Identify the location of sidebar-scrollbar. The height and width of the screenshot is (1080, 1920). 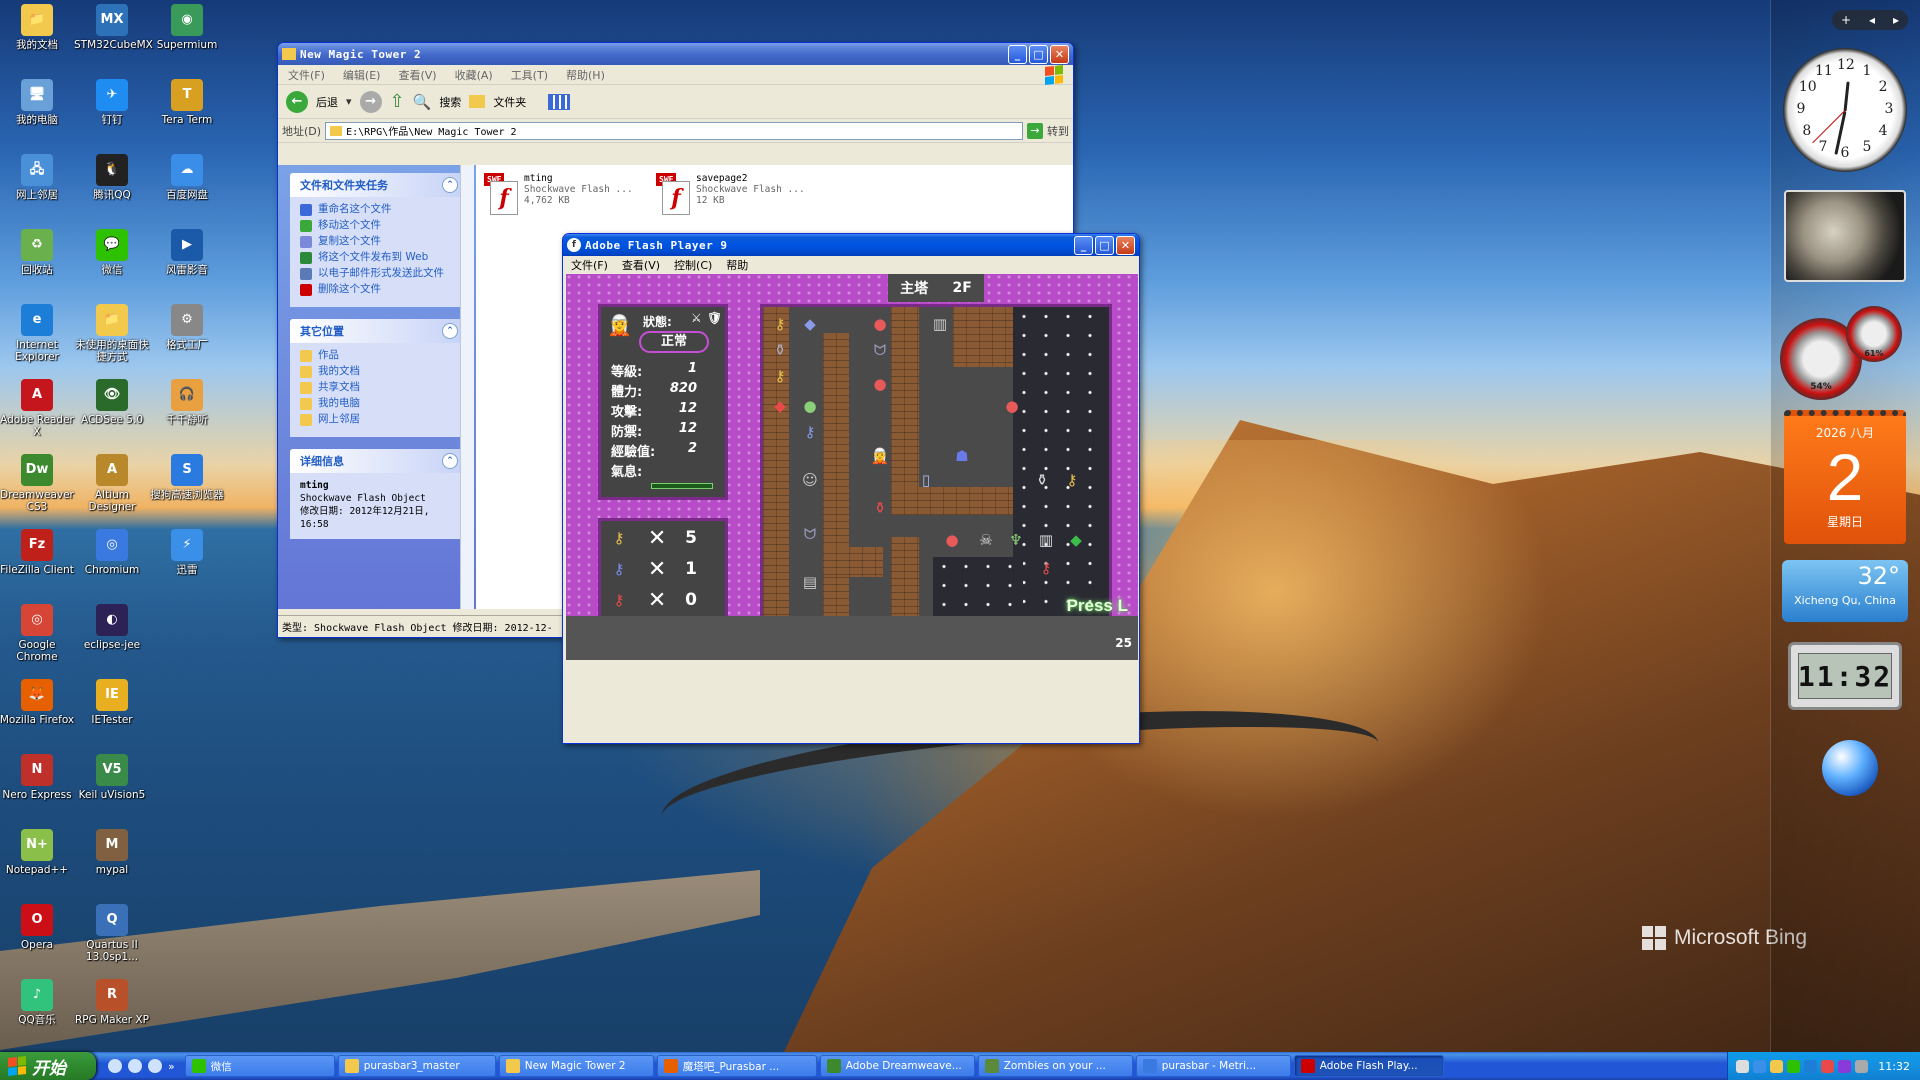
(467, 387).